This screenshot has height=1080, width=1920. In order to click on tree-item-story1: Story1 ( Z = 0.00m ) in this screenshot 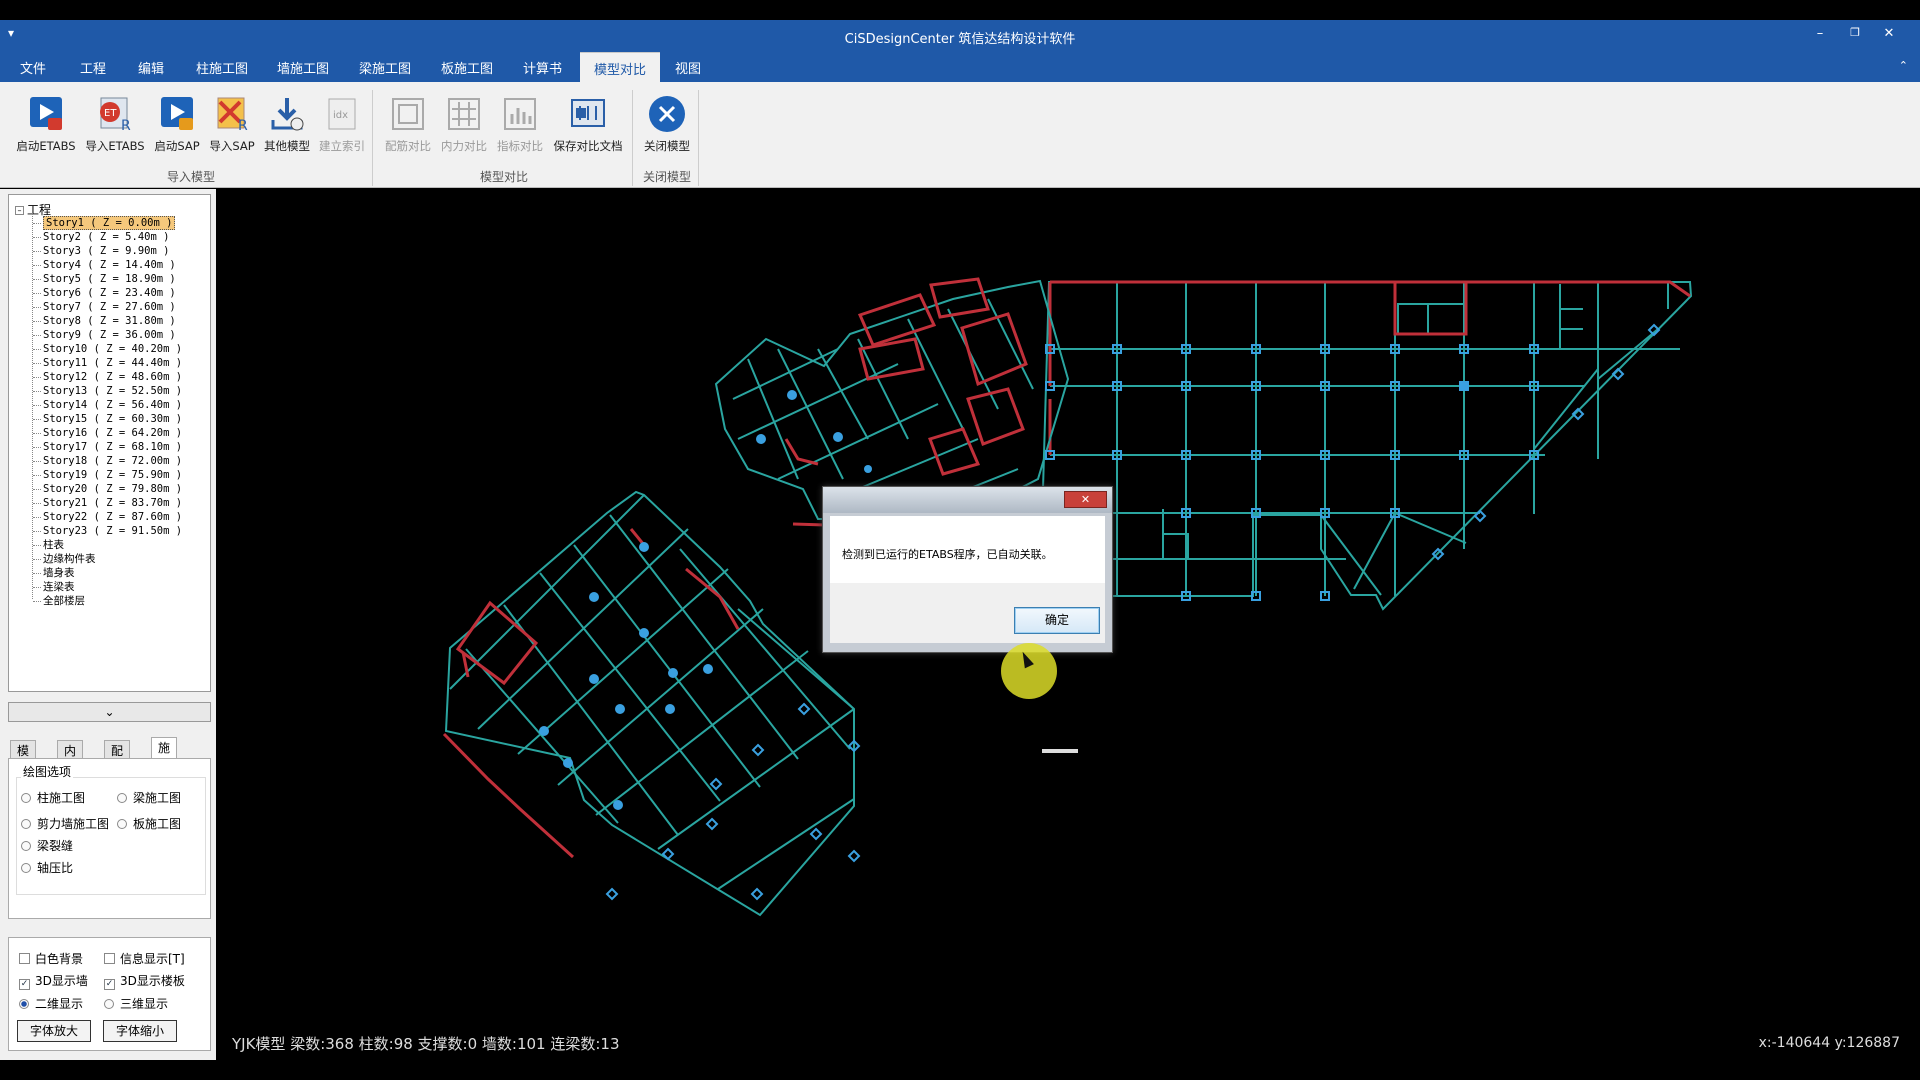, I will do `click(107, 223)`.